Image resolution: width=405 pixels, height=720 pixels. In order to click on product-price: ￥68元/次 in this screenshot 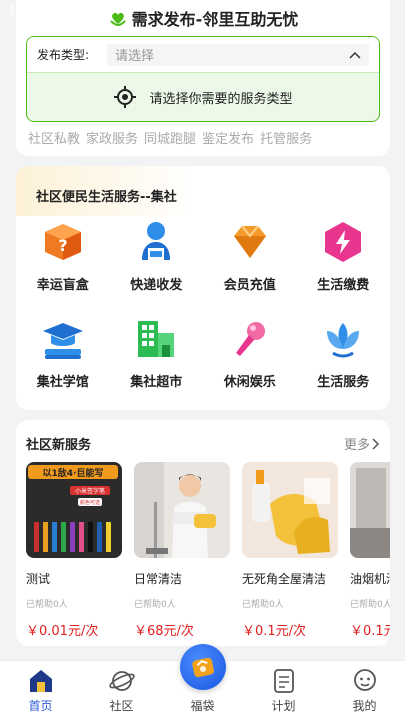, I will do `click(164, 631)`.